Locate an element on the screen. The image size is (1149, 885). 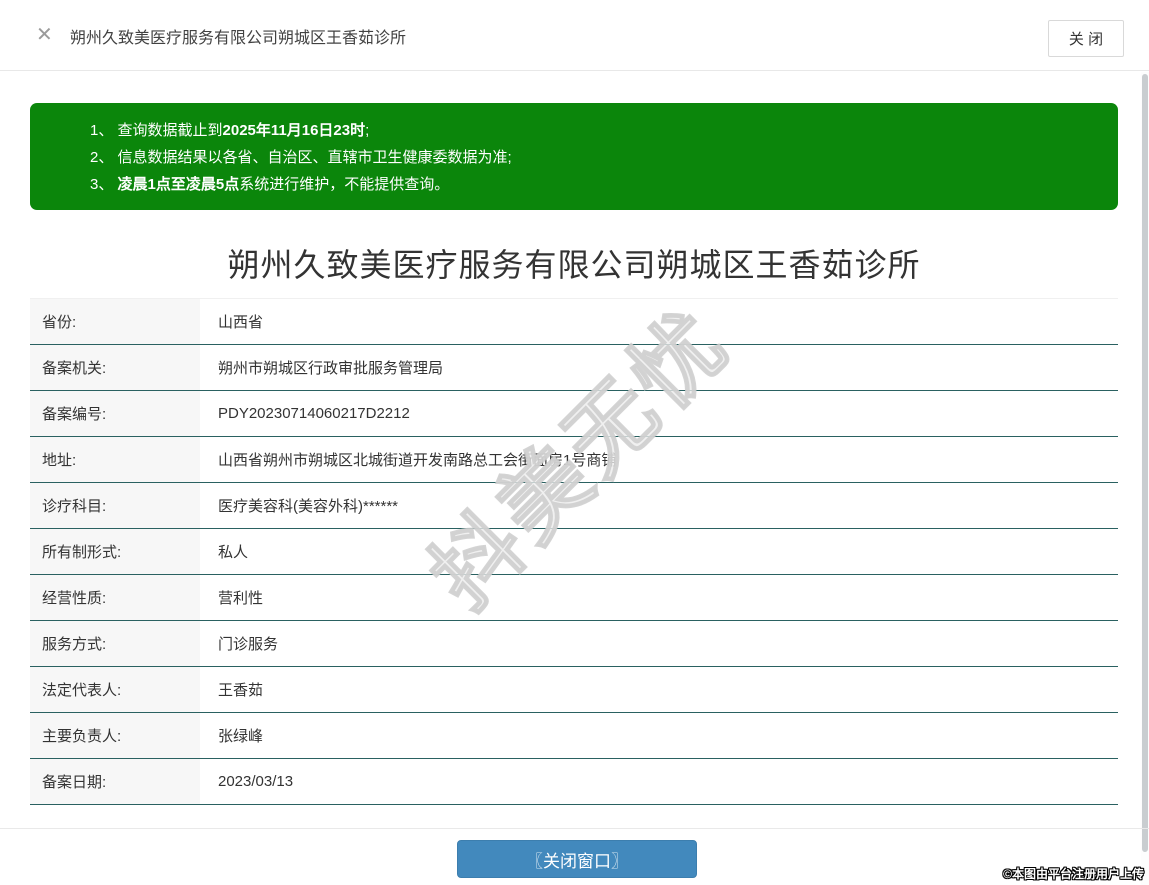
row-label: 经营性质: is located at coordinates (115, 597).